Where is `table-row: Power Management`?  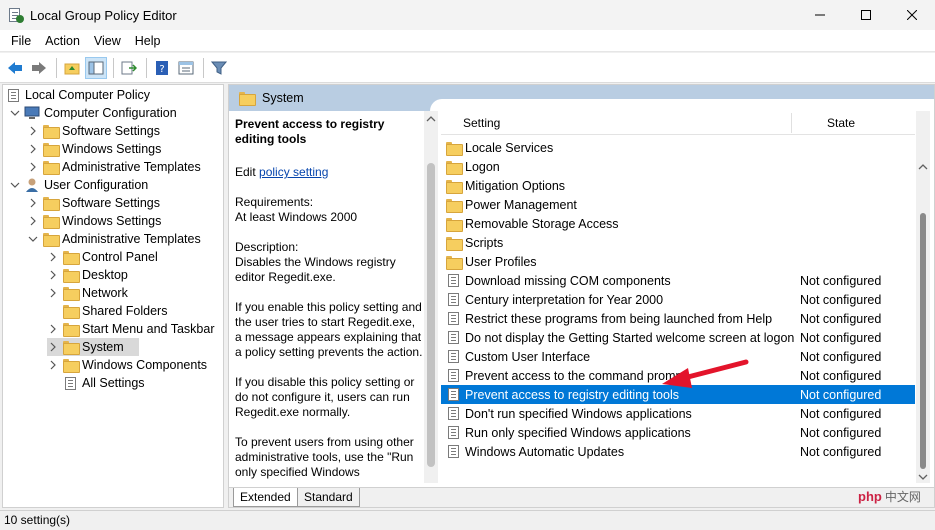 table-row: Power Management is located at coordinates (678, 204).